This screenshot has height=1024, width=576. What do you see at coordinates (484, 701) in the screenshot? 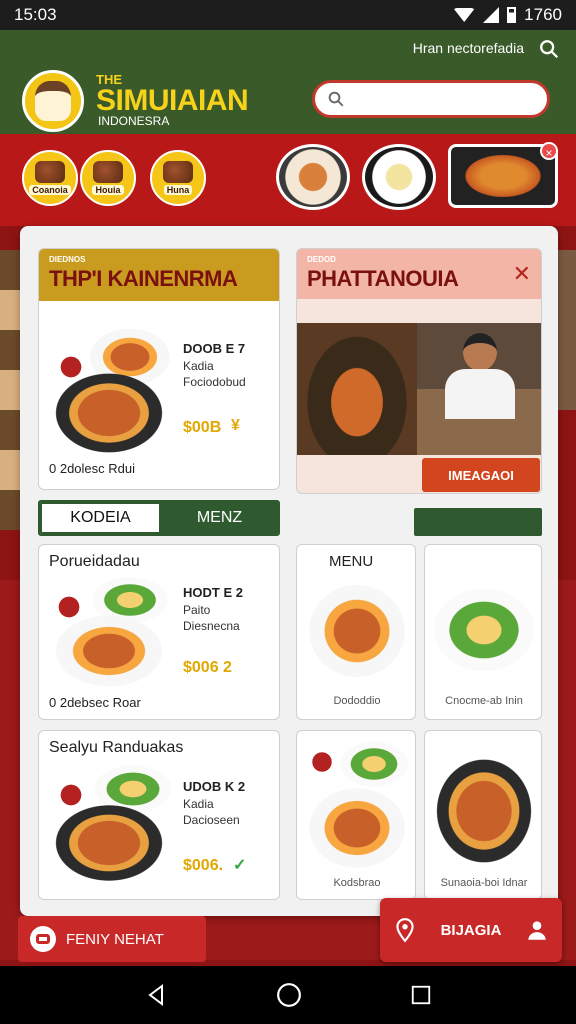
I see `grid-card-footer: Cnocme-ab Inin` at bounding box center [484, 701].